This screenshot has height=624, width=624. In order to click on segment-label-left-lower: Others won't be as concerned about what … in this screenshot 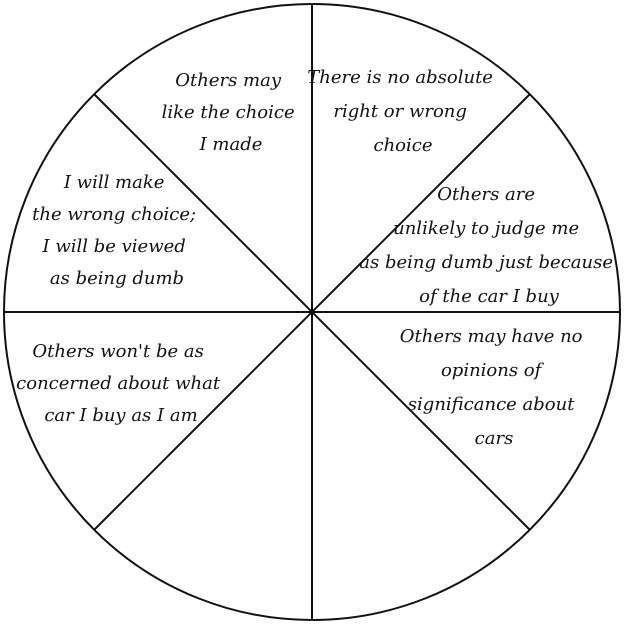, I will do `click(121, 383)`.